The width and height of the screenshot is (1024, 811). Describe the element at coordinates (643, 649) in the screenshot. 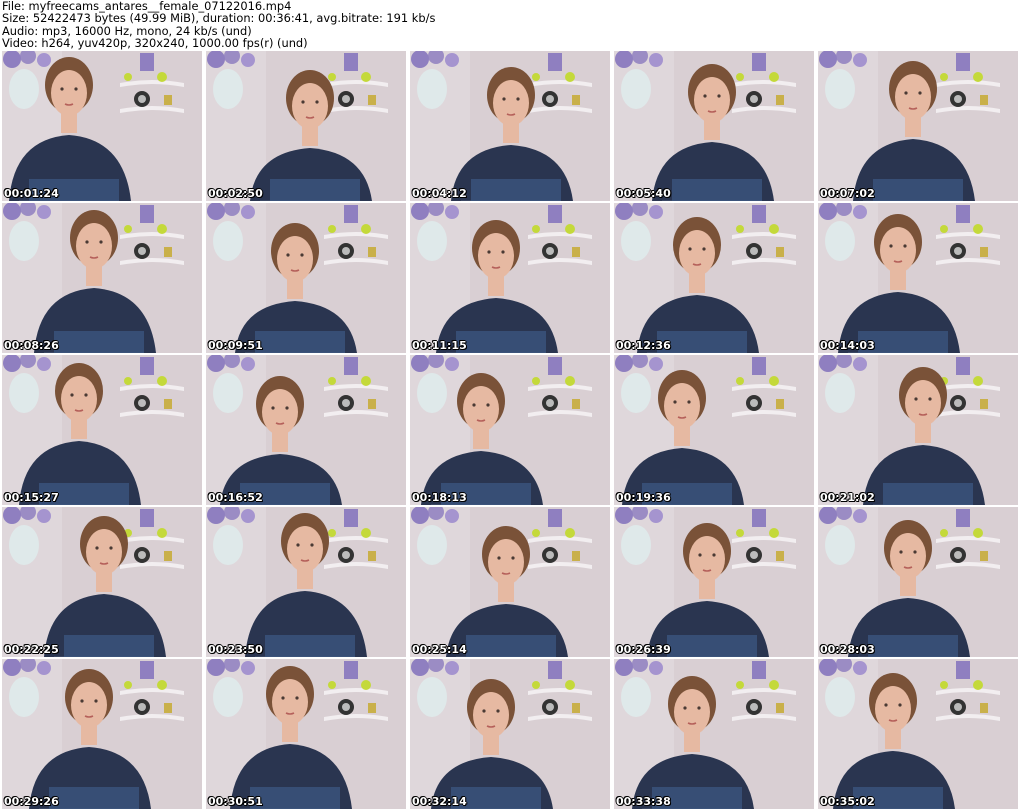

I see `thumbnail-timestamp: 00:26:39` at that location.